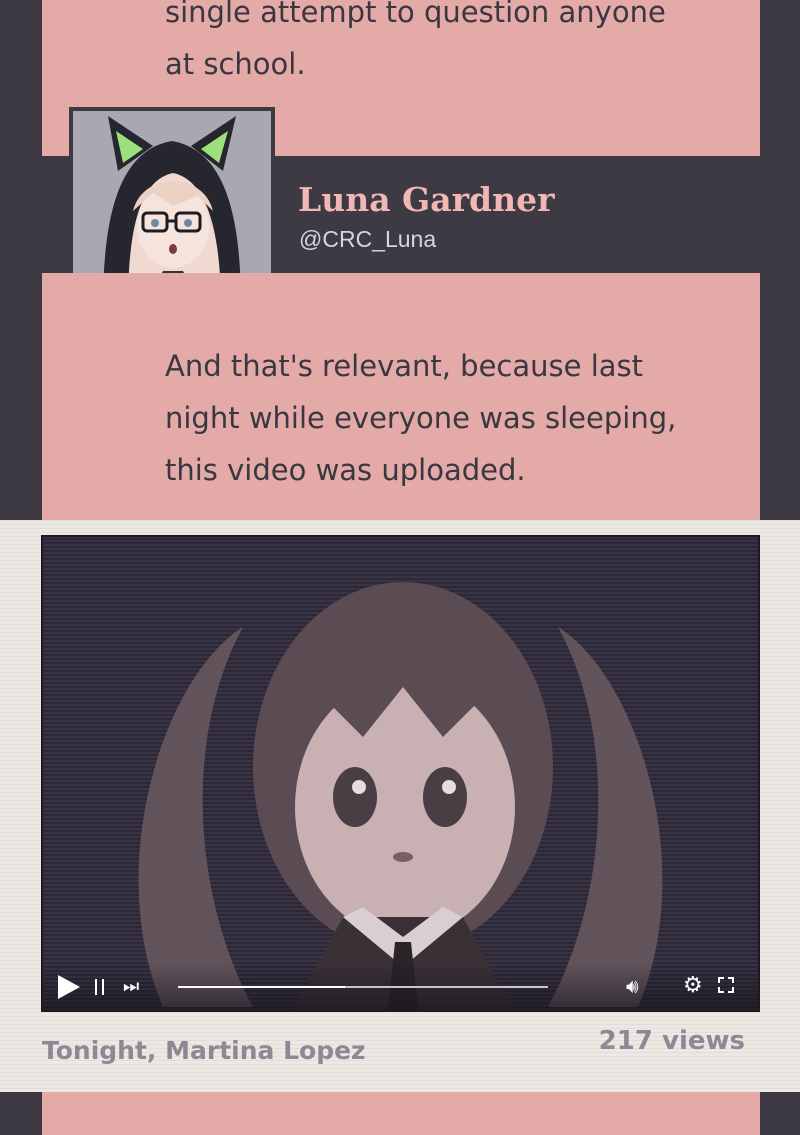 The height and width of the screenshot is (1135, 800). What do you see at coordinates (363, 987) in the screenshot?
I see `progress-bar` at bounding box center [363, 987].